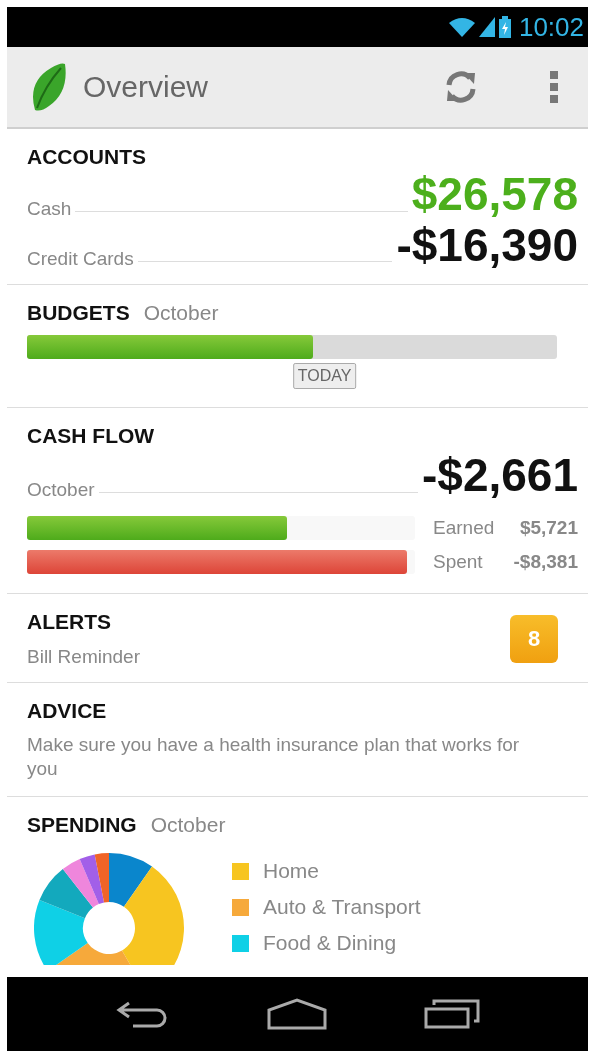 The width and height of the screenshot is (590, 1051). What do you see at coordinates (461, 87) in the screenshot?
I see `refresh-icon` at bounding box center [461, 87].